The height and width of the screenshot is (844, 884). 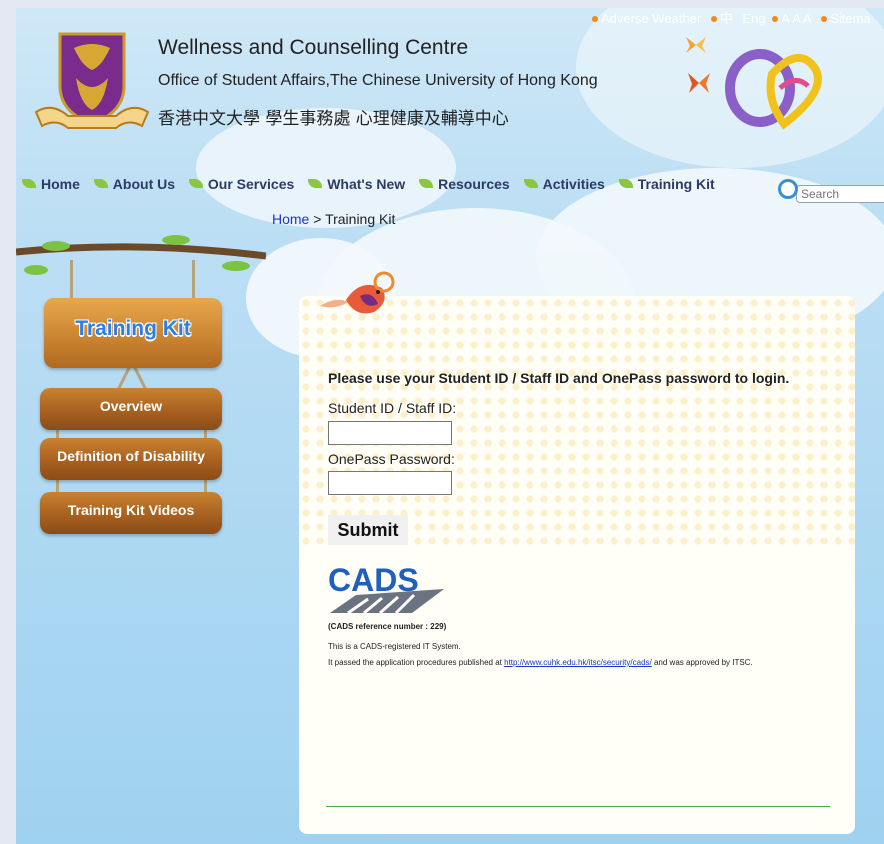 What do you see at coordinates (251, 184) in the screenshot?
I see `nav-item-label: Our Services` at bounding box center [251, 184].